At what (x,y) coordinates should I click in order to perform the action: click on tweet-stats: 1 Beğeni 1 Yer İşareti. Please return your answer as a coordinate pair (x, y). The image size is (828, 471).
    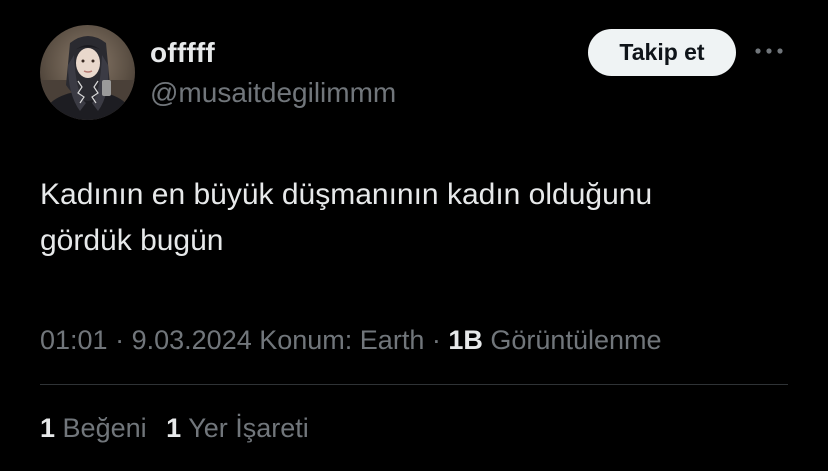
    Looking at the image, I should click on (180, 428).